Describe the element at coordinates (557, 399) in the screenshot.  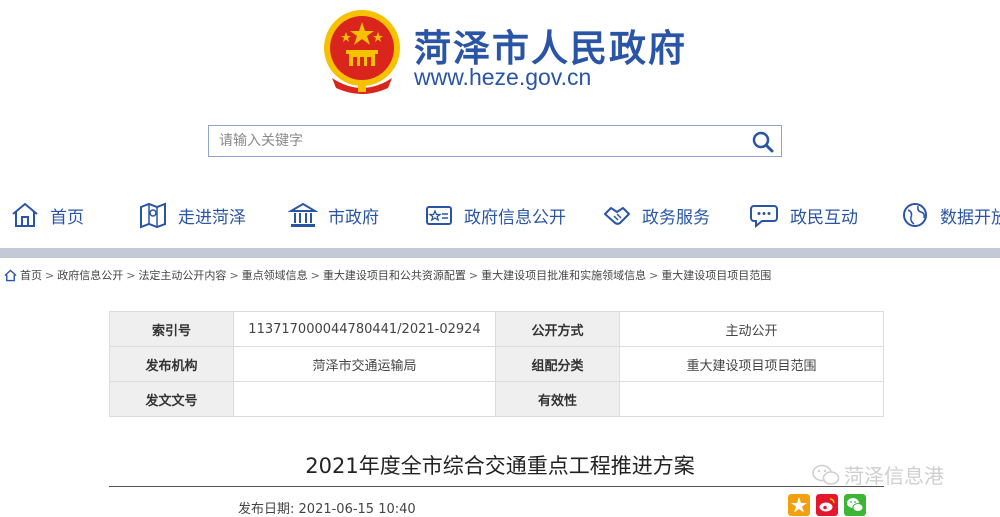
I see `validity-label: 有效性` at that location.